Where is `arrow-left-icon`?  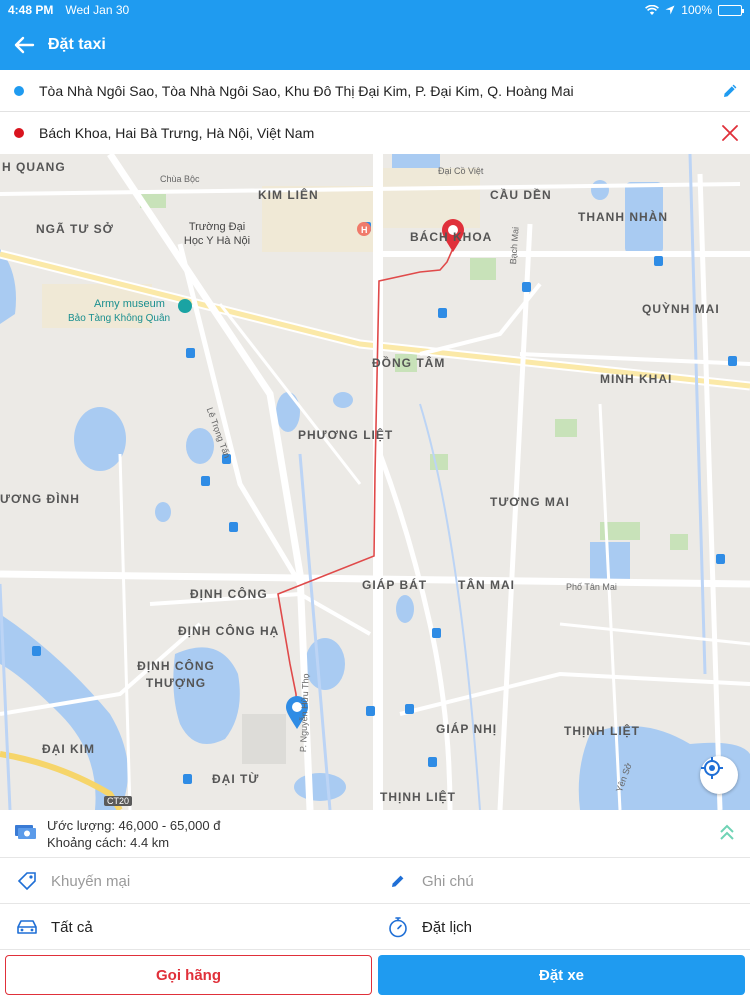
arrow-left-icon is located at coordinates (24, 45).